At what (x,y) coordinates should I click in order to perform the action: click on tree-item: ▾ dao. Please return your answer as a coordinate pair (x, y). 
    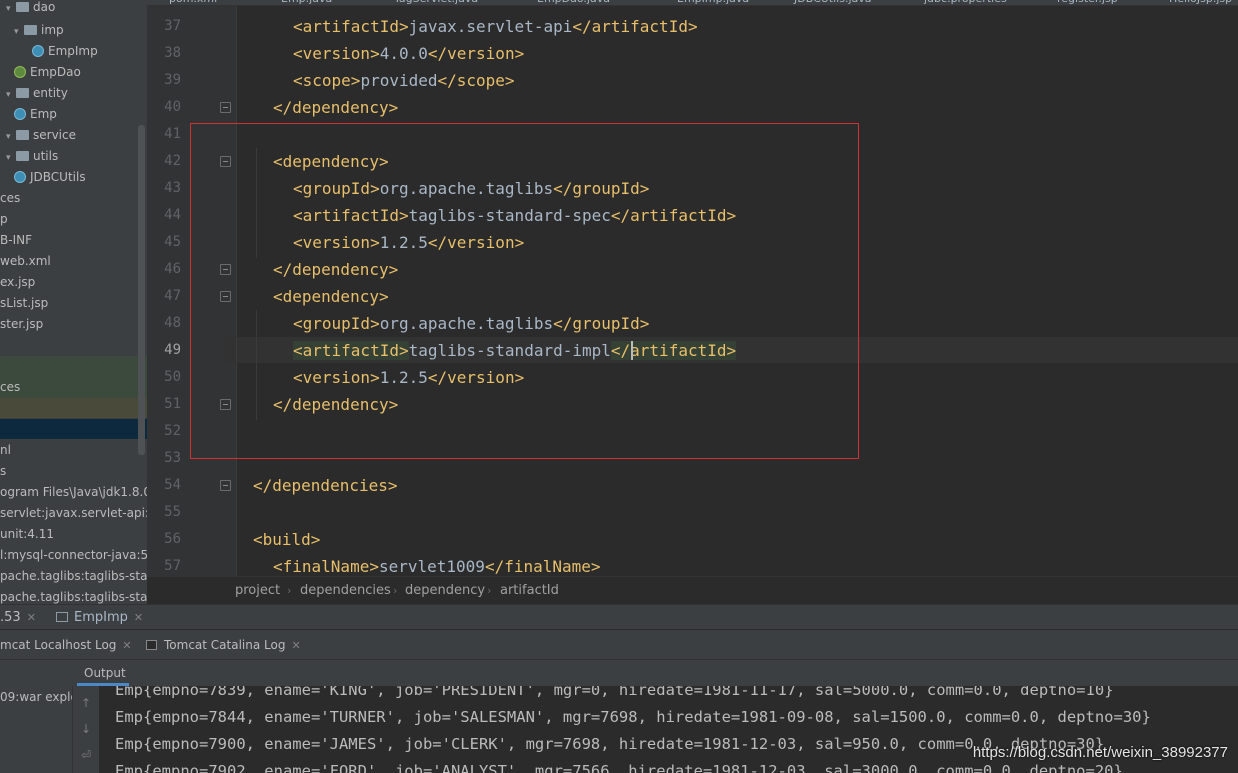
    Looking at the image, I should click on (73, 9).